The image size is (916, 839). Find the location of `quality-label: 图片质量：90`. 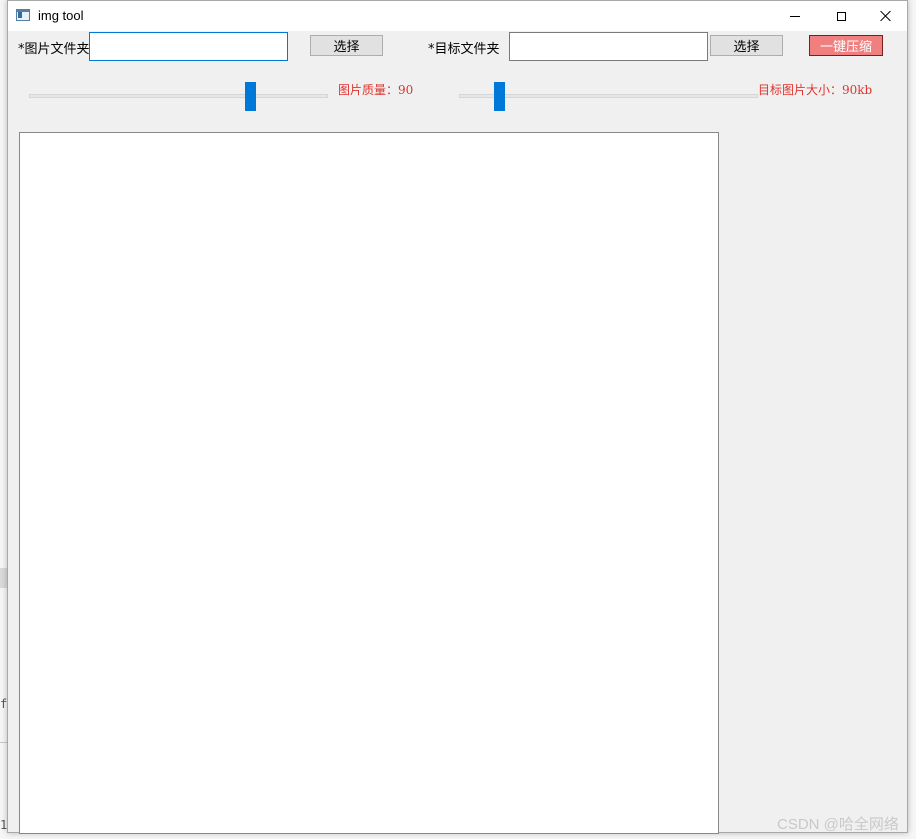

quality-label: 图片质量：90 is located at coordinates (376, 90).